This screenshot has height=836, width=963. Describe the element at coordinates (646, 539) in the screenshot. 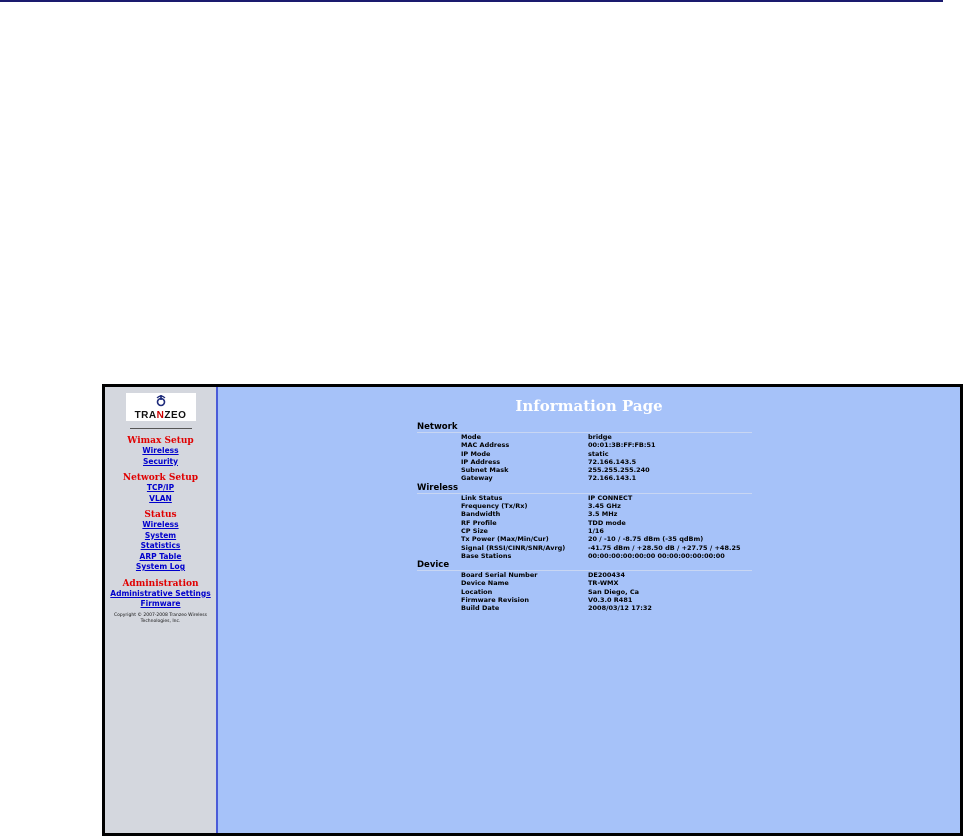

I see `info-value: 20 / -10 / -8.75 dBm (-35 qdBm)` at that location.